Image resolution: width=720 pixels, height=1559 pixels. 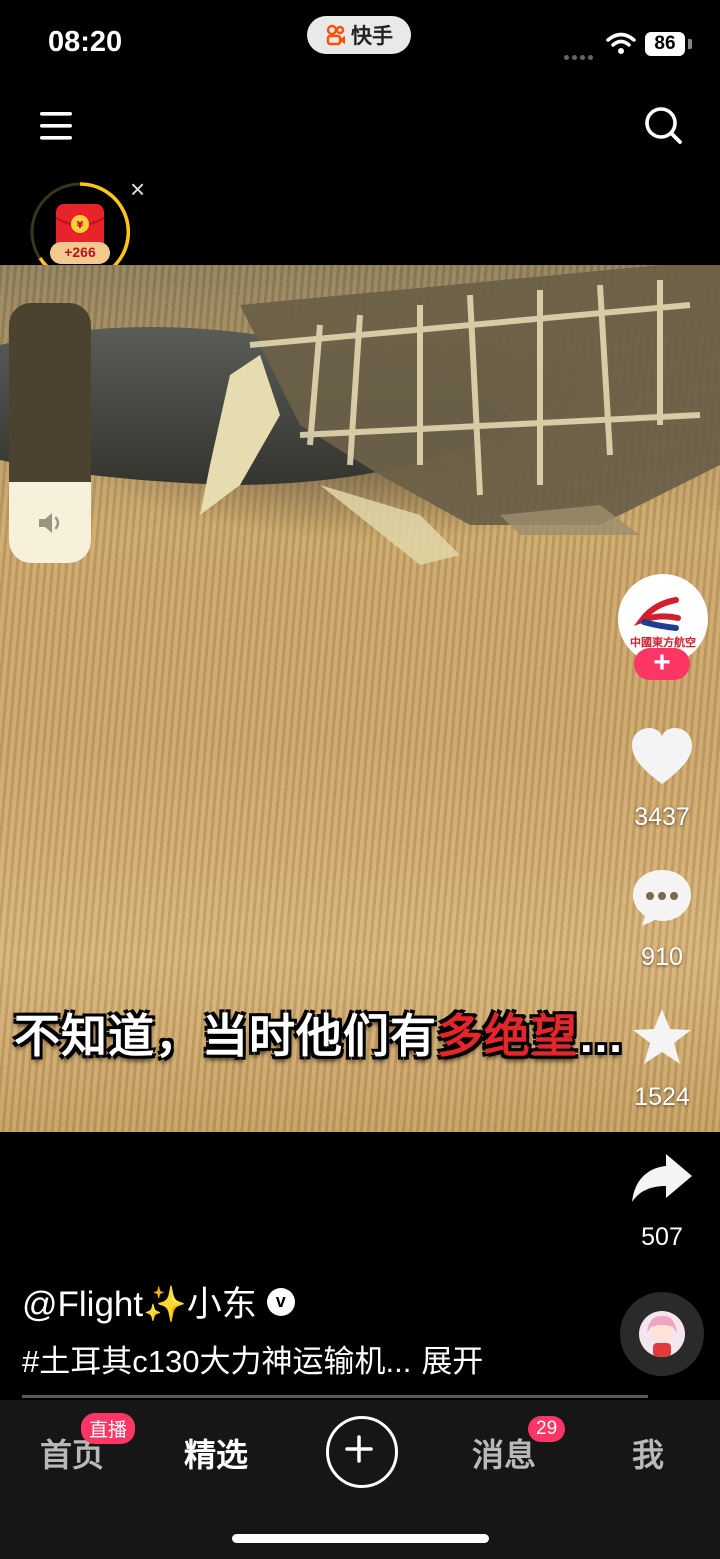 What do you see at coordinates (335, 35) in the screenshot?
I see `kuaishou-logo-icon` at bounding box center [335, 35].